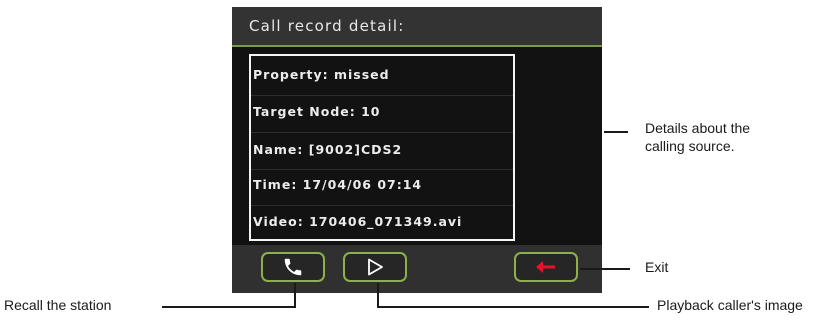 The height and width of the screenshot is (320, 832). I want to click on exit-callout-line, so click(605, 269).